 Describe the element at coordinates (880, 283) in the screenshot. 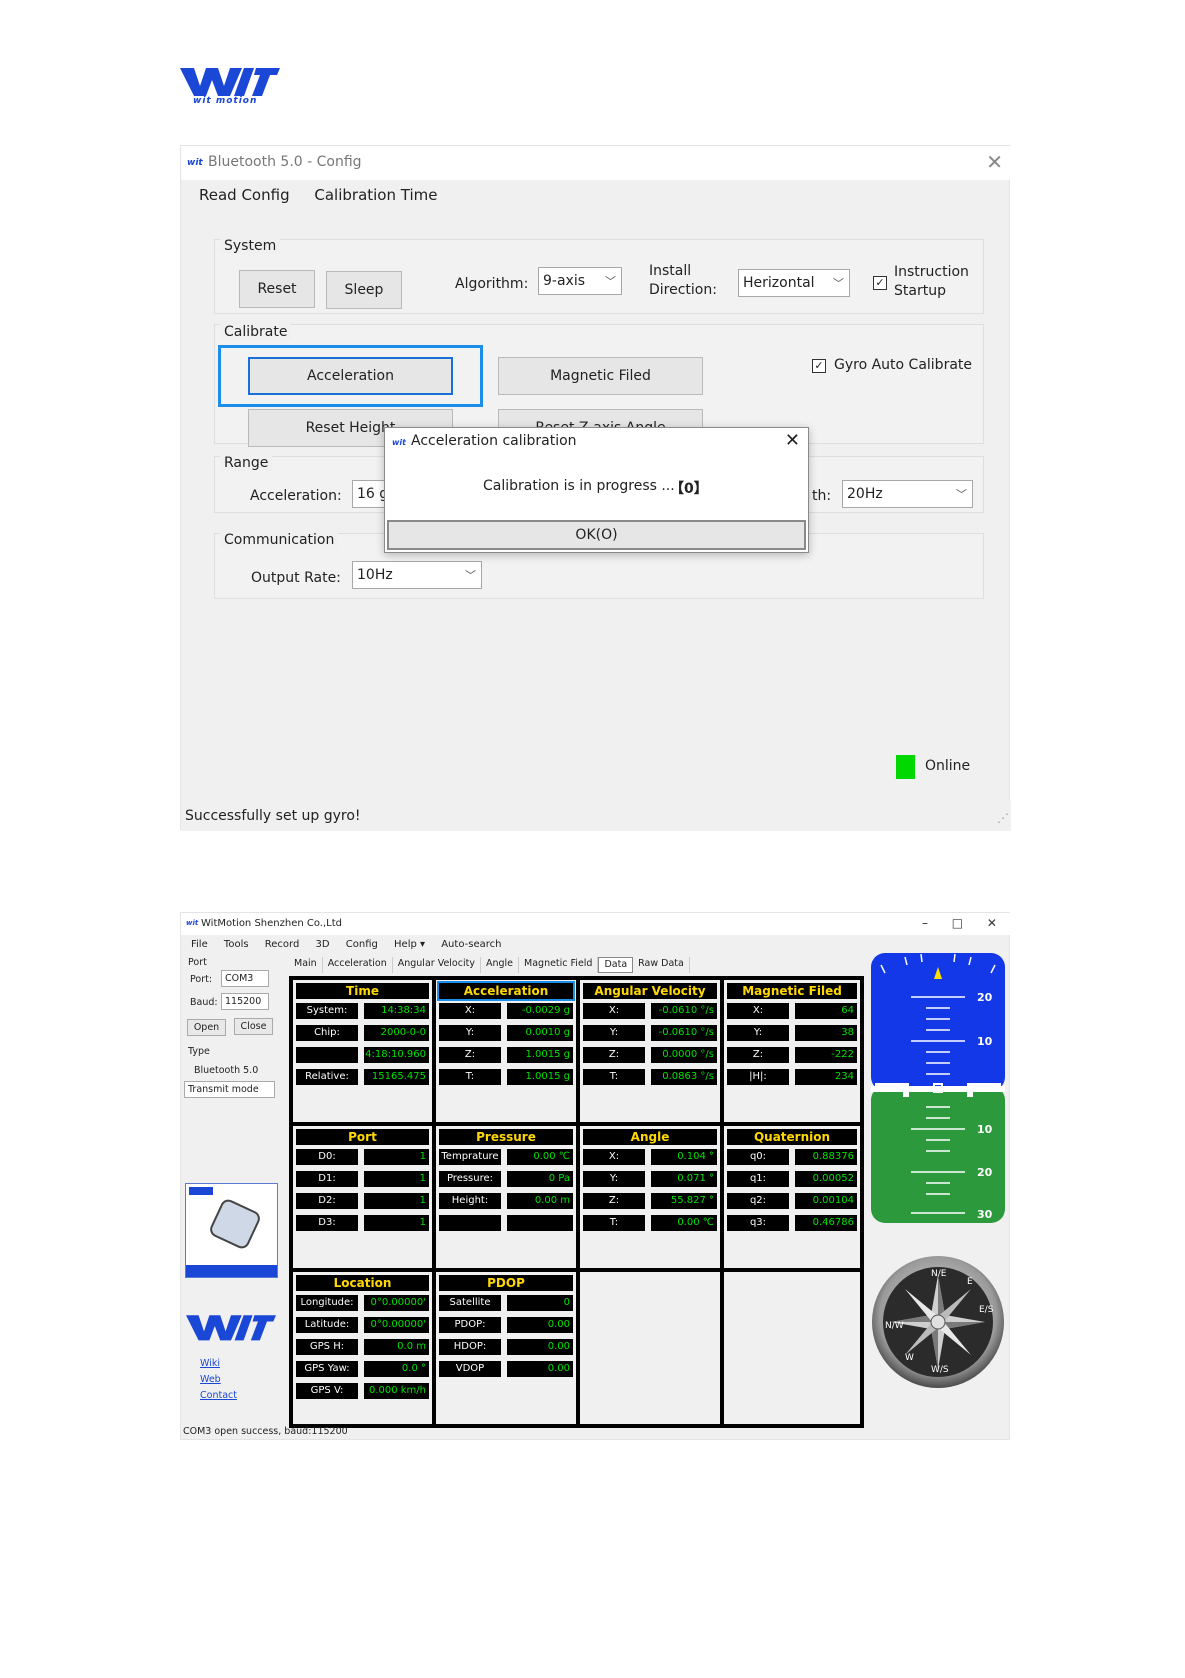

I see `instruction-startup-checkbox: ✓` at that location.